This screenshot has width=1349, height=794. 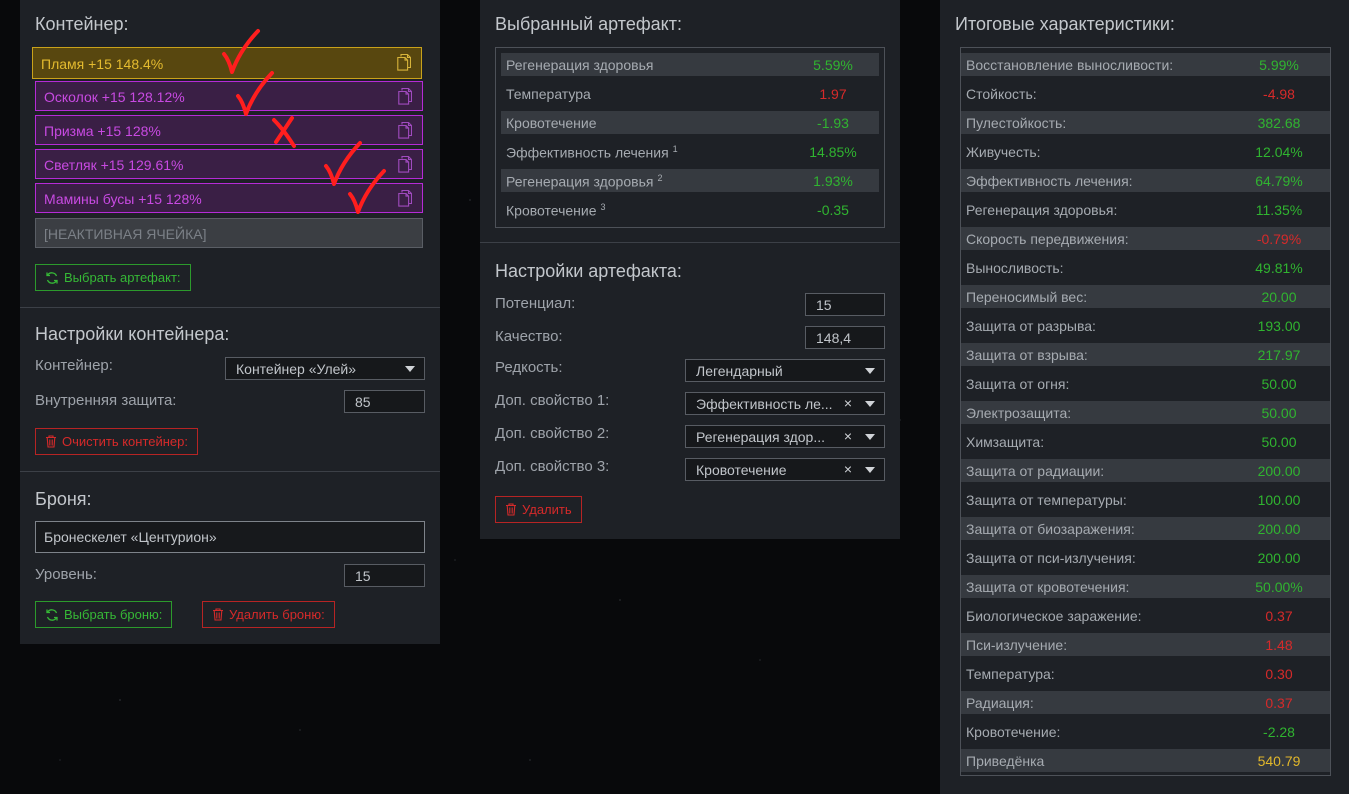 What do you see at coordinates (845, 304) in the screenshot?
I see `potential-input: 15` at bounding box center [845, 304].